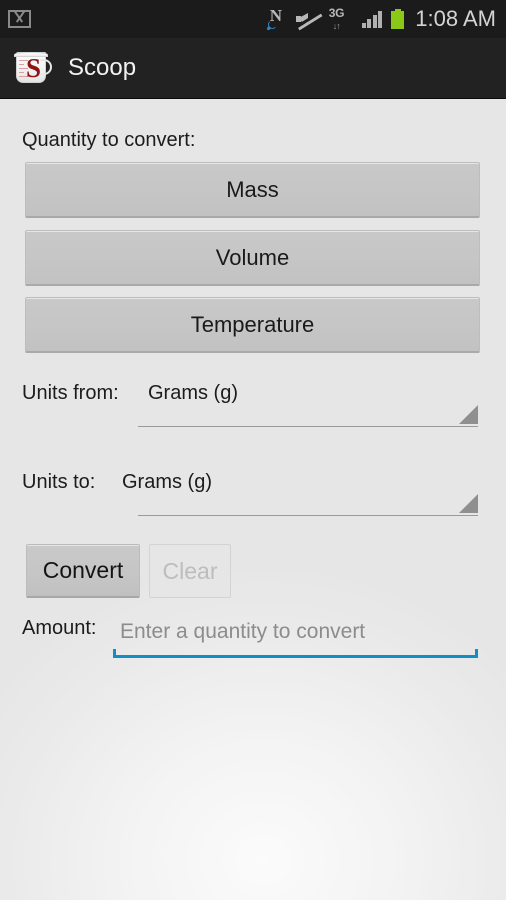 Image resolution: width=506 pixels, height=900 pixels. What do you see at coordinates (336, 13) in the screenshot?
I see `data-type-label: 3G` at bounding box center [336, 13].